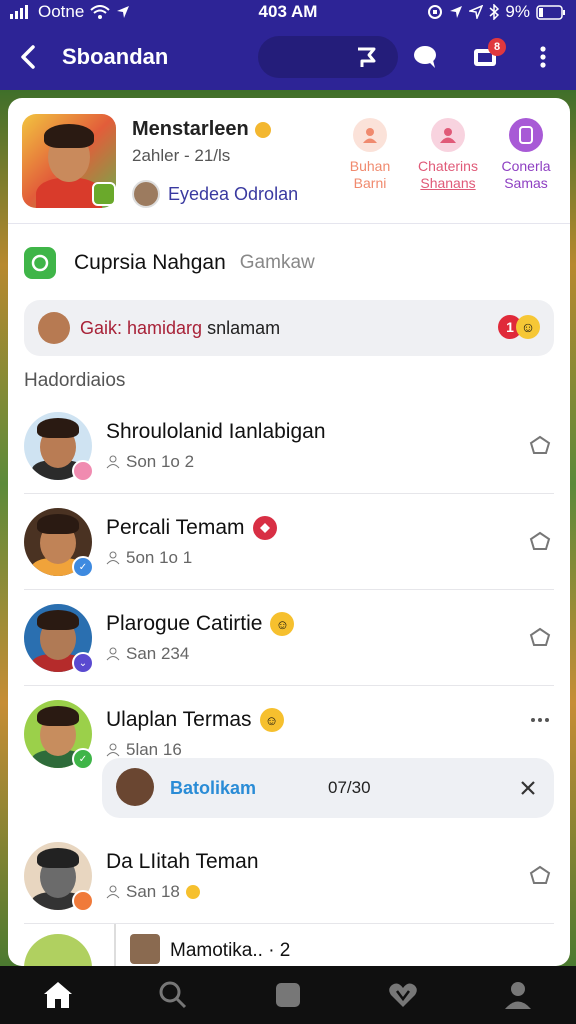  Describe the element at coordinates (123, 12) in the screenshot. I see `location-icon` at that location.